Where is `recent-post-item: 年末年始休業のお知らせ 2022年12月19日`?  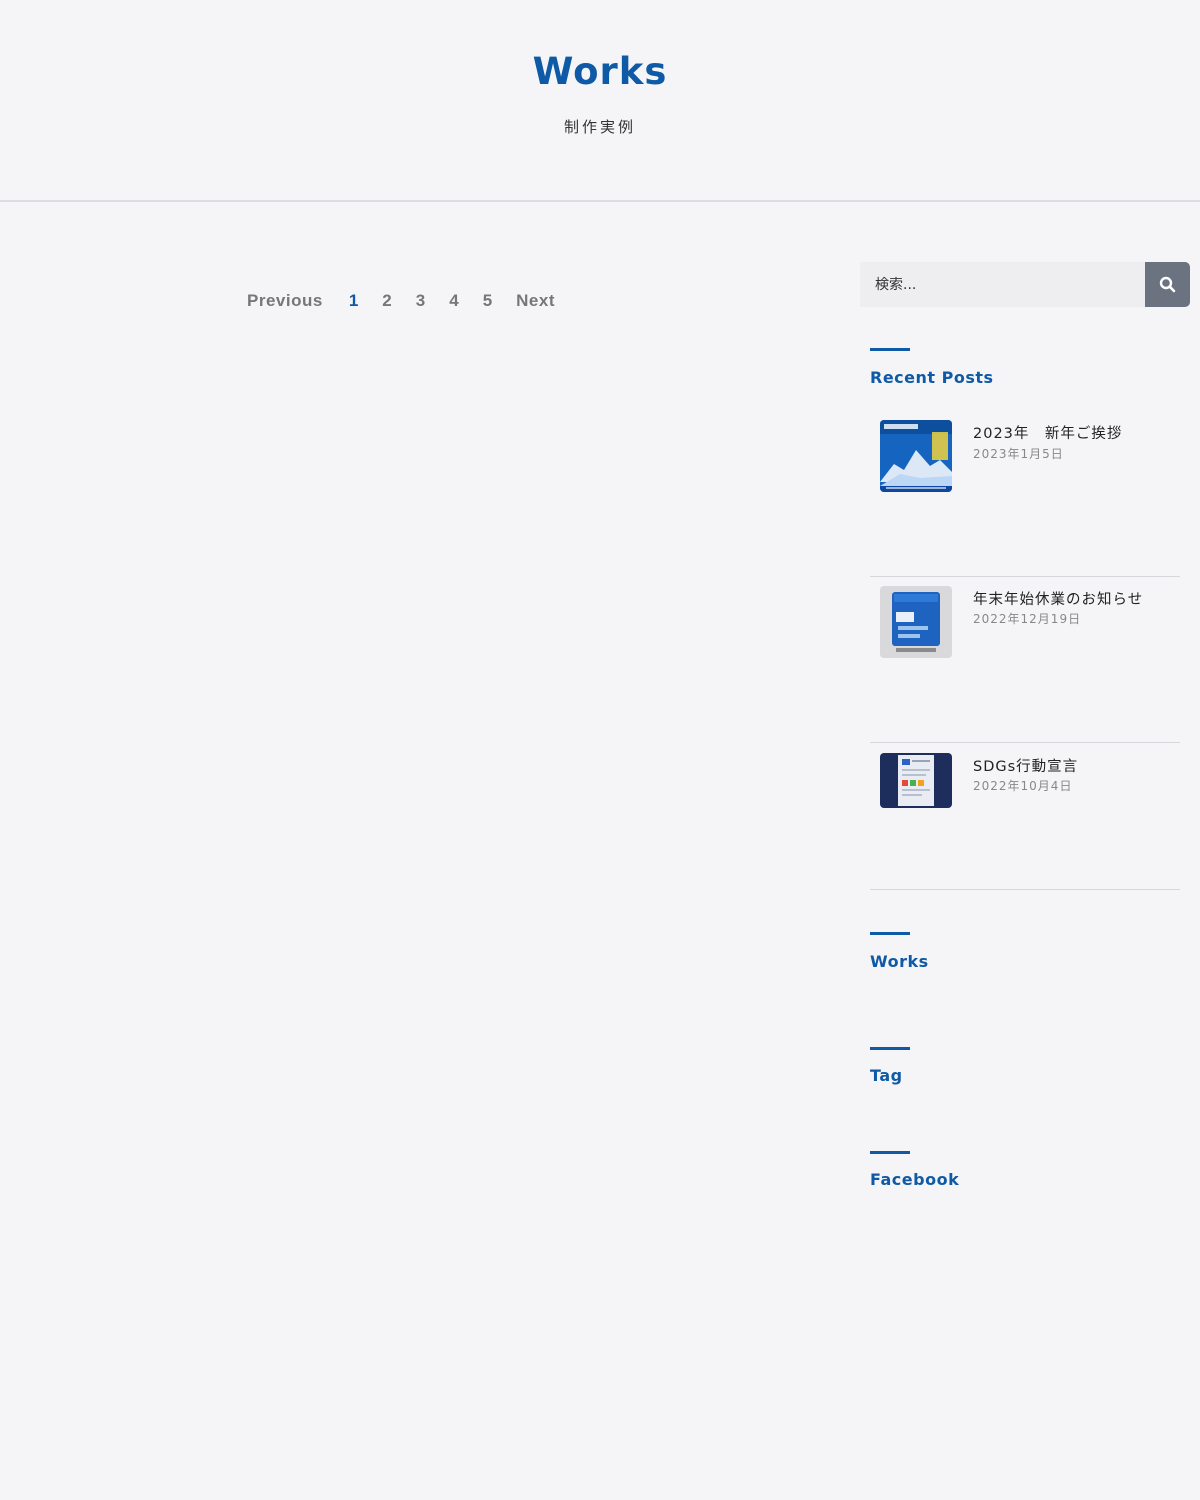
recent-post-item: 年末年始休業のお知らせ 2022年12月19日 is located at coordinates (1025, 626).